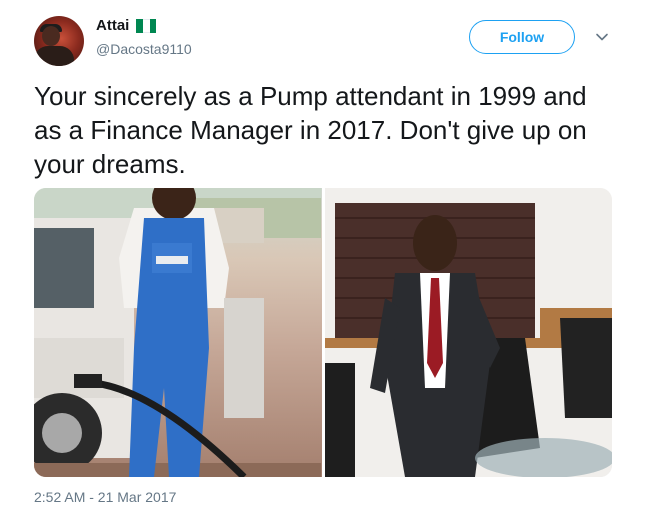 The width and height of the screenshot is (650, 516). What do you see at coordinates (602, 37) in the screenshot?
I see `chevron-down-icon` at bounding box center [602, 37].